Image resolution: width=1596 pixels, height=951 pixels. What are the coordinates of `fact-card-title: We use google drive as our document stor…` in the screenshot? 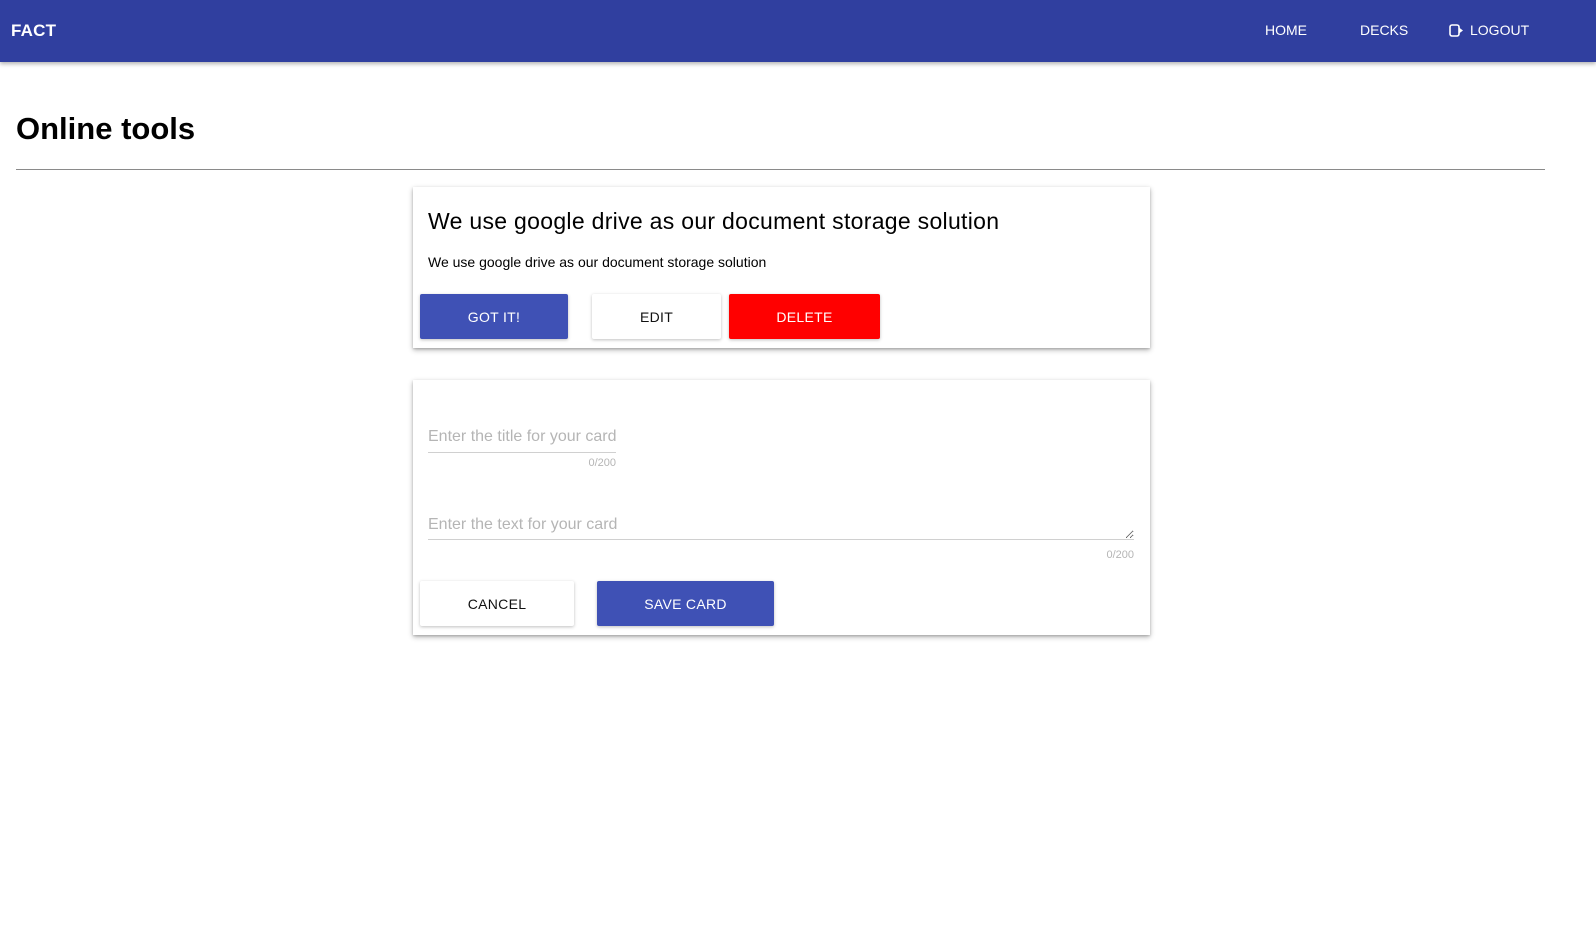 It's located at (714, 221).